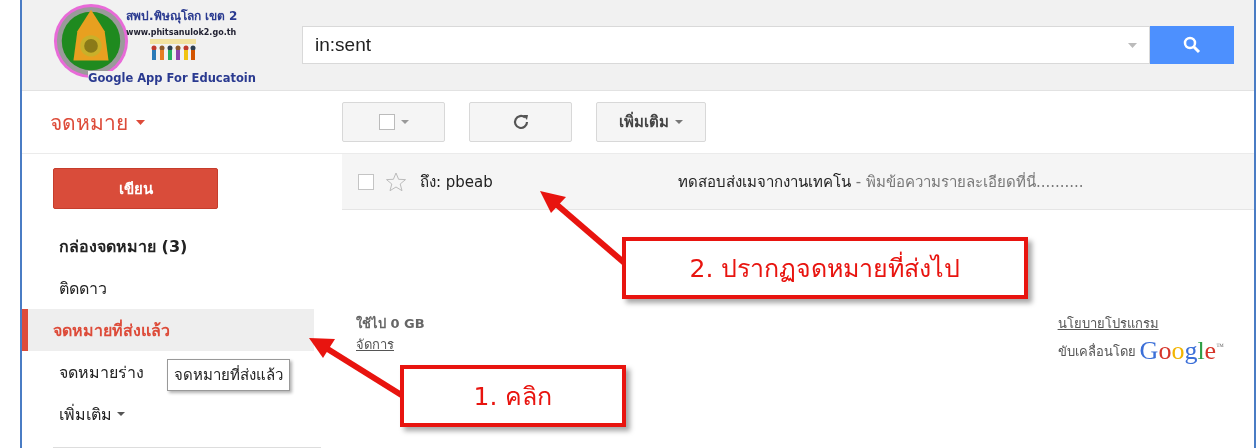  Describe the element at coordinates (1181, 351) in the screenshot. I see `brand-logo: Google$^{™}$` at that location.